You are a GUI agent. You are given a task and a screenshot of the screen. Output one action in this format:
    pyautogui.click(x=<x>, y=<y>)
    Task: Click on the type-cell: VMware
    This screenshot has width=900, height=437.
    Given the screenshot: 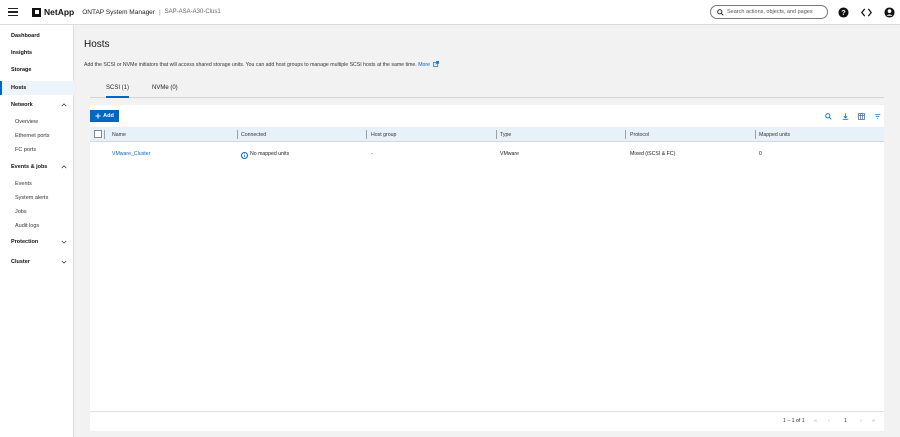 What is the action you would take?
    pyautogui.click(x=510, y=154)
    